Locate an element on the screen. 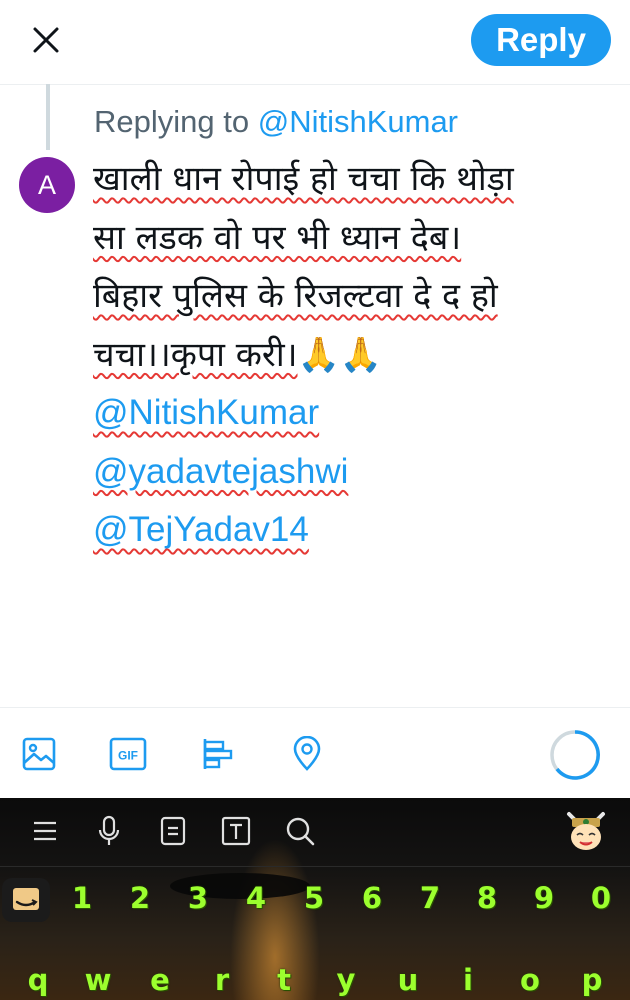 The image size is (630, 1000). key-w: w is located at coordinates (98, 980).